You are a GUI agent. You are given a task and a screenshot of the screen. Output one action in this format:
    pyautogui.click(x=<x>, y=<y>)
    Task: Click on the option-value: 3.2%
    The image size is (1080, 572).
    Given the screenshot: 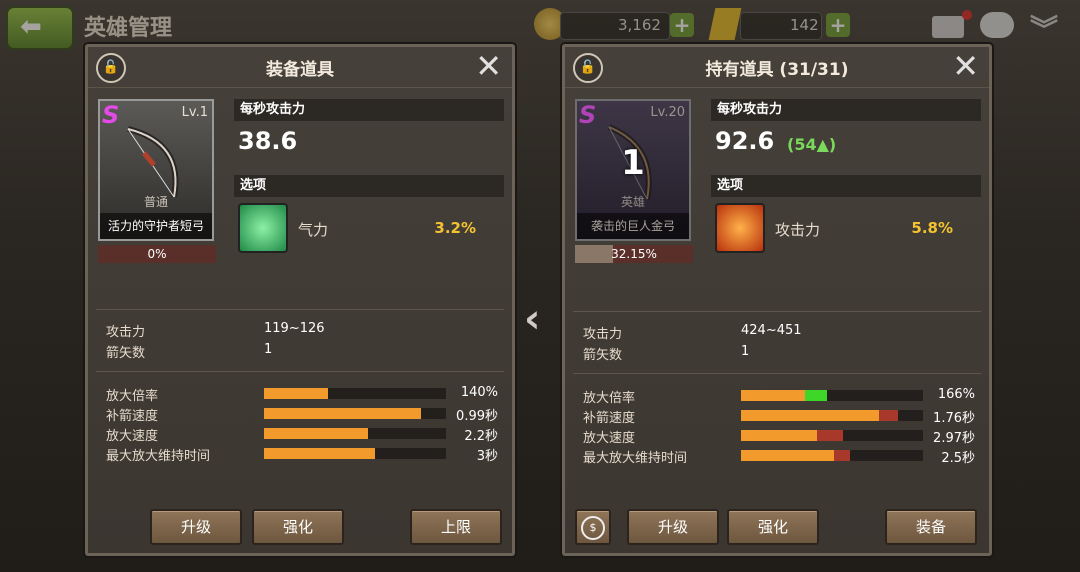 What is the action you would take?
    pyautogui.click(x=455, y=228)
    